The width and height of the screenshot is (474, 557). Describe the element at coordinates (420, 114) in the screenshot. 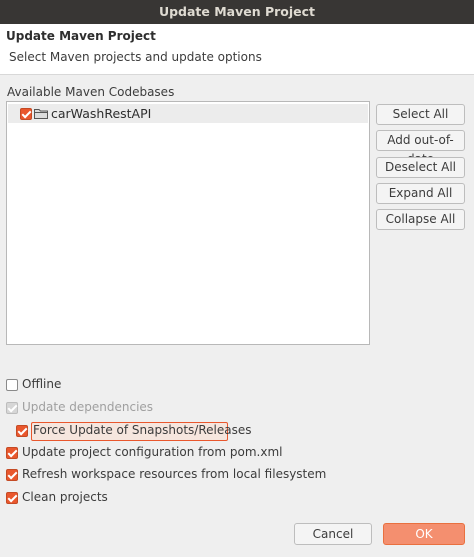

I see `select-all-button: Select All` at that location.